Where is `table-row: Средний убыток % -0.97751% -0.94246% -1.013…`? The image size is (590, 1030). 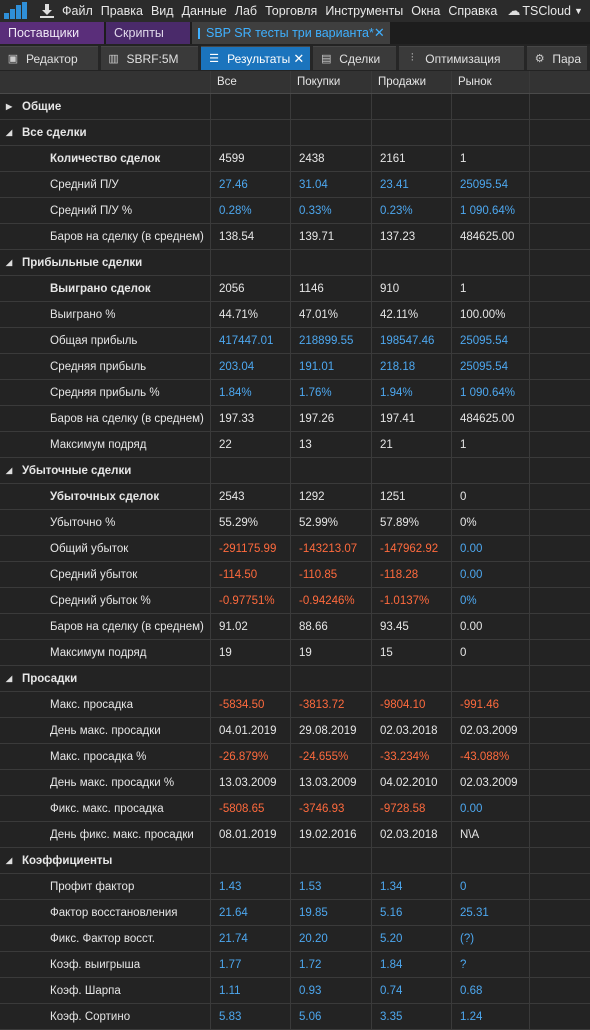
table-row: Средний убыток % -0.97751% -0.94246% -1.013… is located at coordinates (295, 601).